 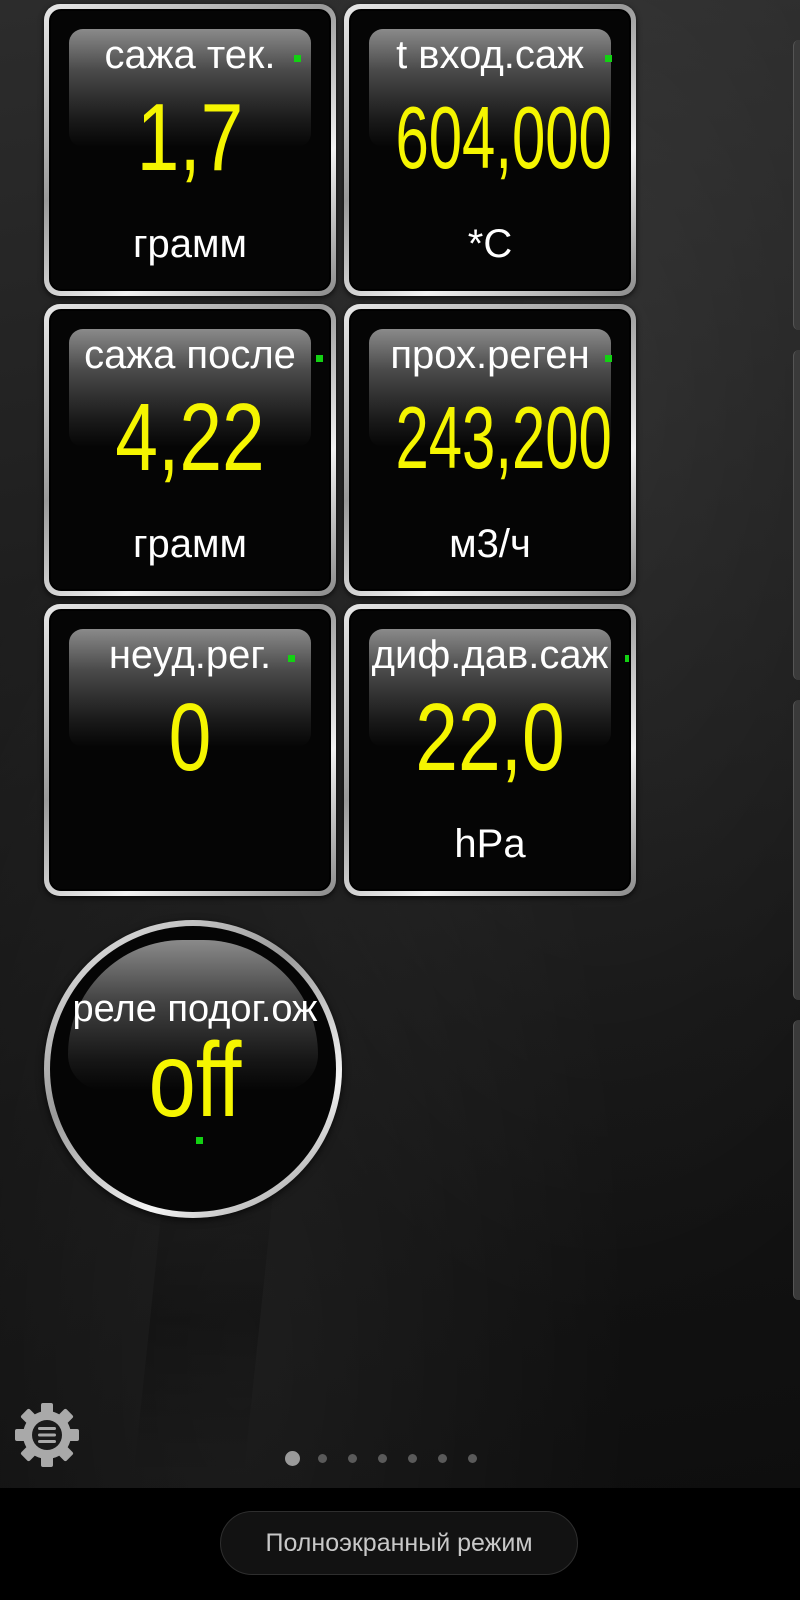 I want to click on gauge-unit: hPa, so click(x=490, y=844).